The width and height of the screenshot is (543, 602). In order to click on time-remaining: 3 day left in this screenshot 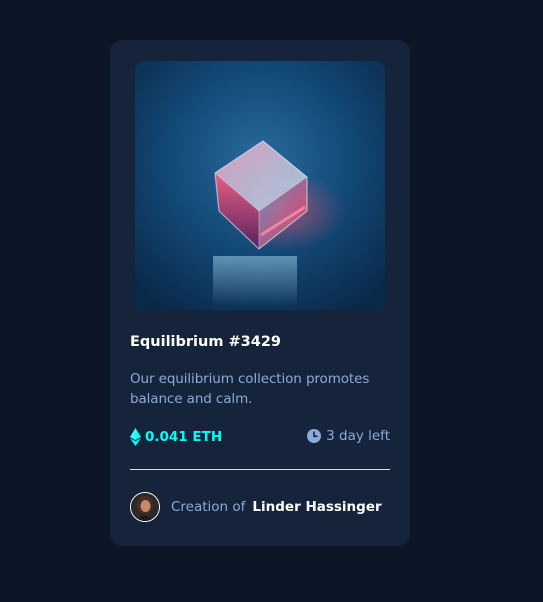, I will do `click(348, 436)`.